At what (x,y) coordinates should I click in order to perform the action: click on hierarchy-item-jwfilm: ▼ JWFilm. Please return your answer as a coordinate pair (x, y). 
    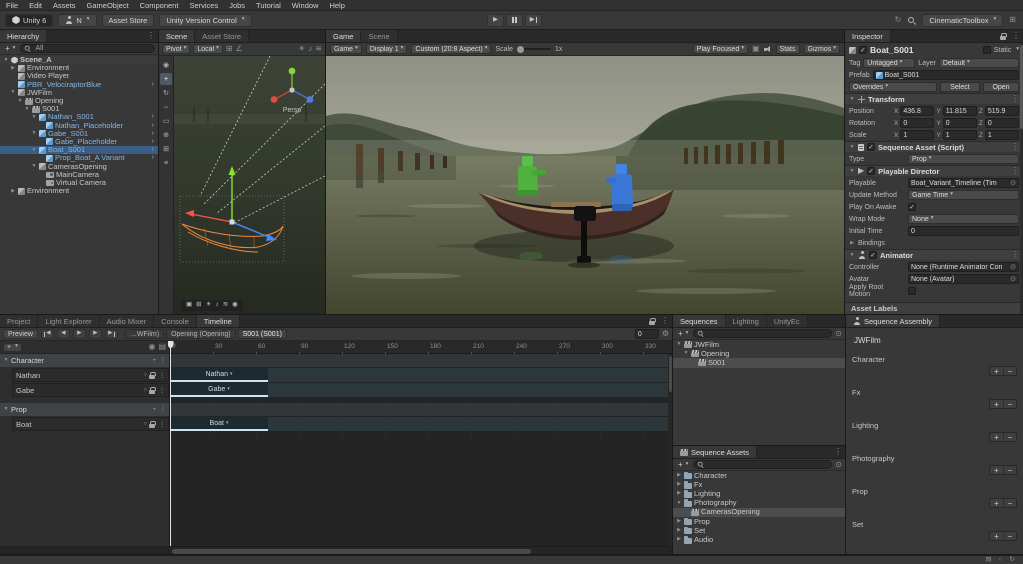
    Looking at the image, I should click on (79, 93).